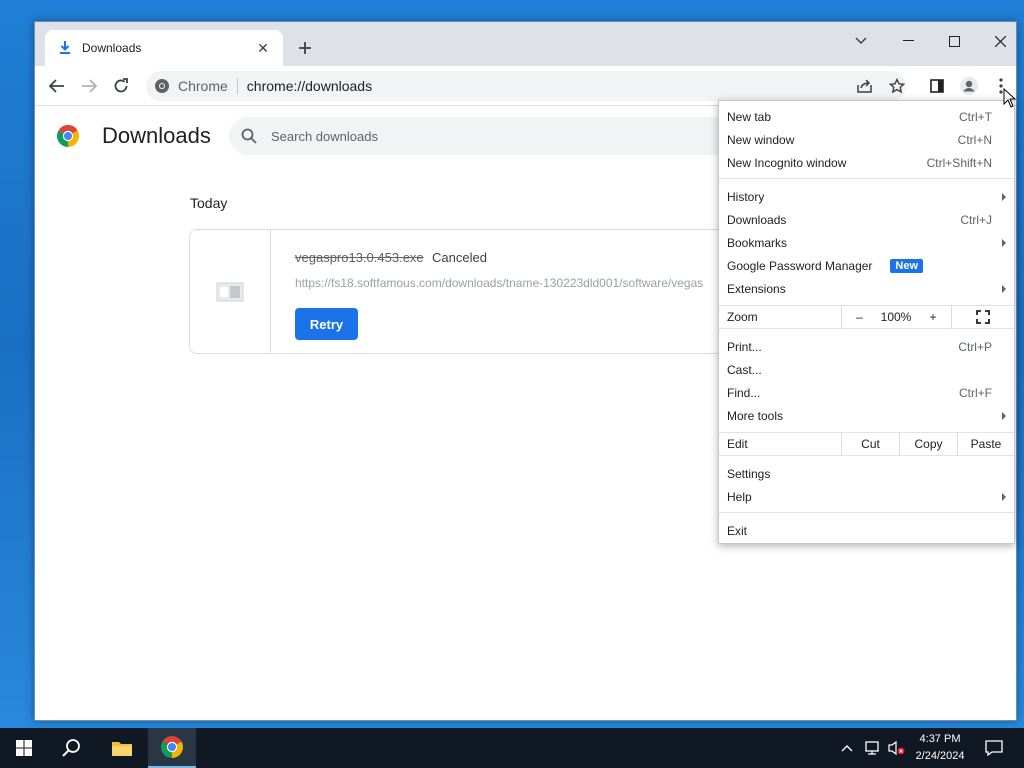 Image resolution: width=1024 pixels, height=768 pixels. I want to click on chrome-icon, so click(162, 86).